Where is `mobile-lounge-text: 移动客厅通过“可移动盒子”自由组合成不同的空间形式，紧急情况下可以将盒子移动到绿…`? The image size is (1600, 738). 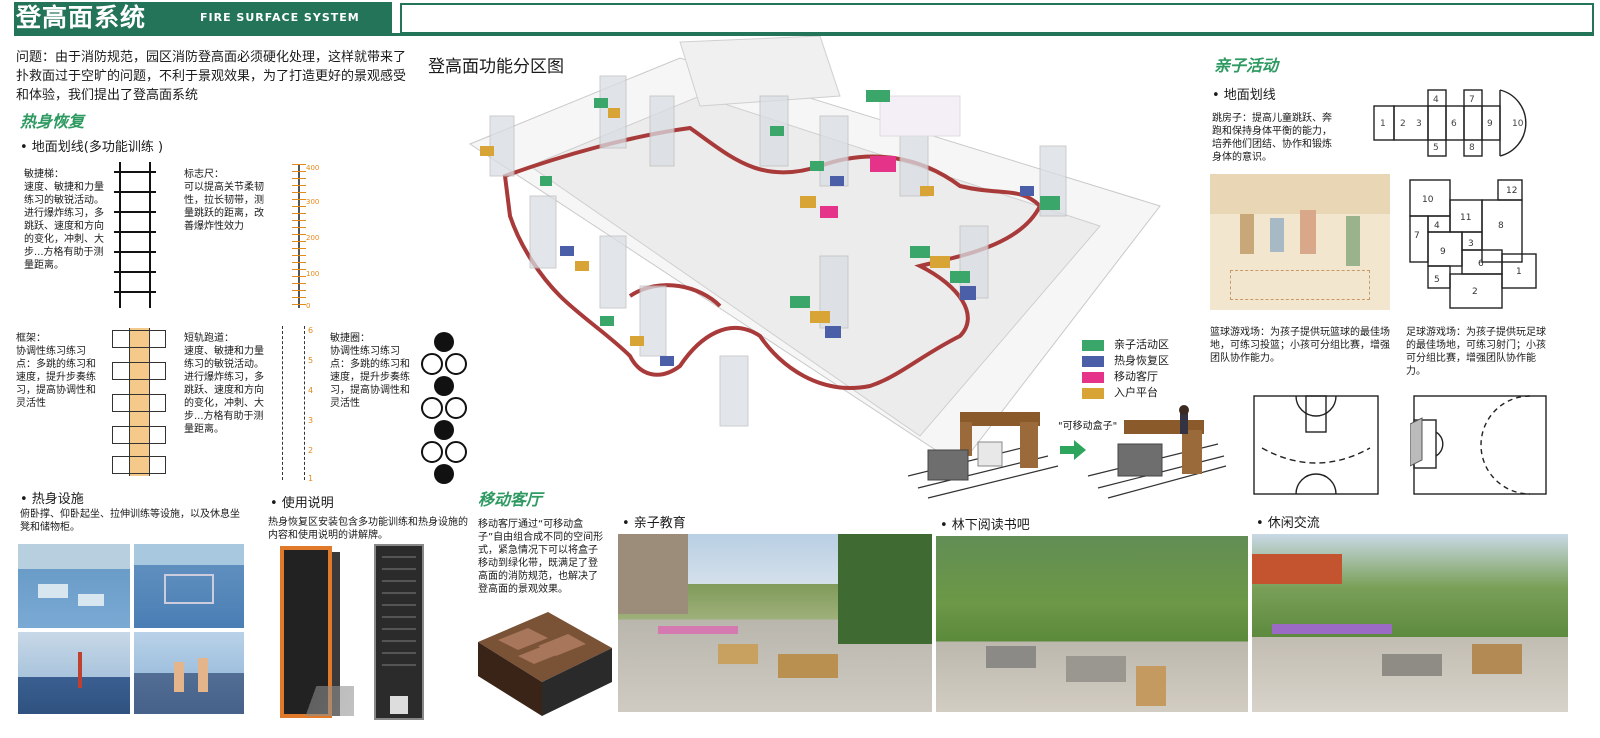 mobile-lounge-text: 移动客厅通过“可移动盒子”自由组合成不同的空间形式，紧急情况下可以将盒子移动到绿… is located at coordinates (541, 557).